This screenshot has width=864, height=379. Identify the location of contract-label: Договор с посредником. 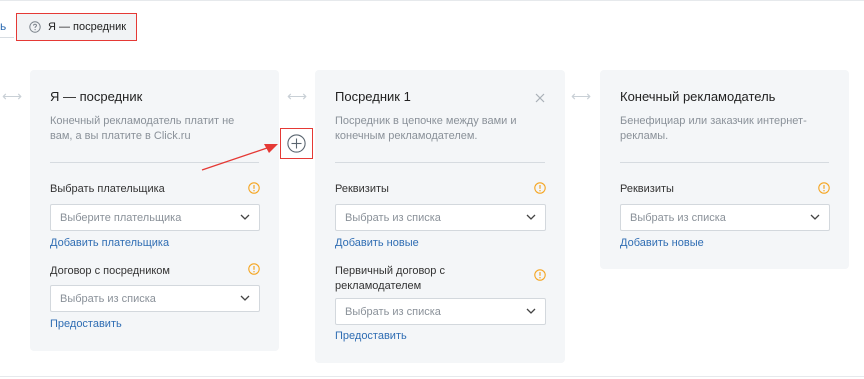
(110, 271).